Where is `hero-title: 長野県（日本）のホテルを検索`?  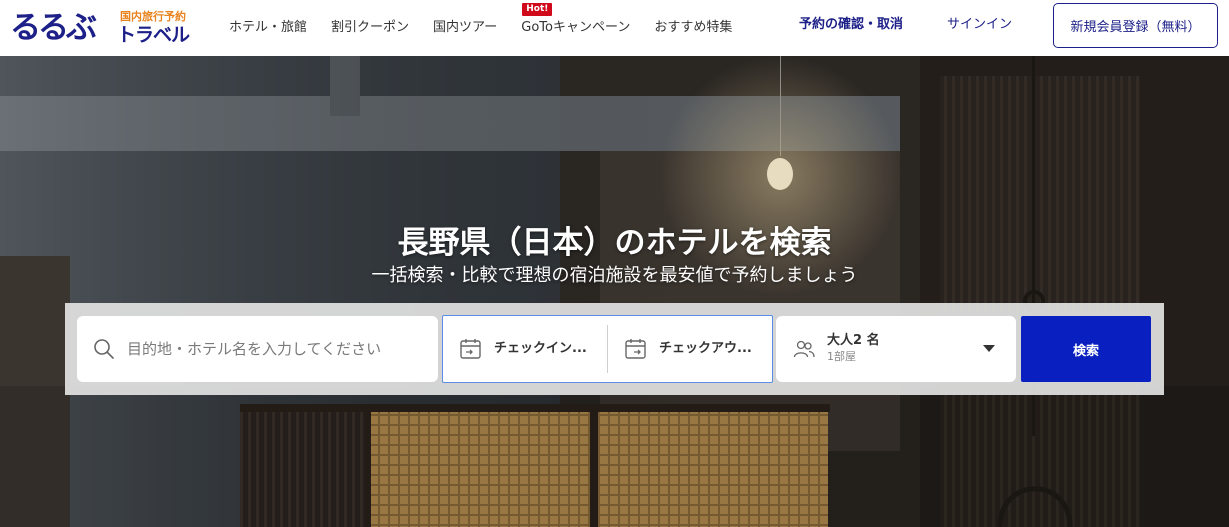
hero-title: 長野県（日本）のホテルを検索 is located at coordinates (614, 243).